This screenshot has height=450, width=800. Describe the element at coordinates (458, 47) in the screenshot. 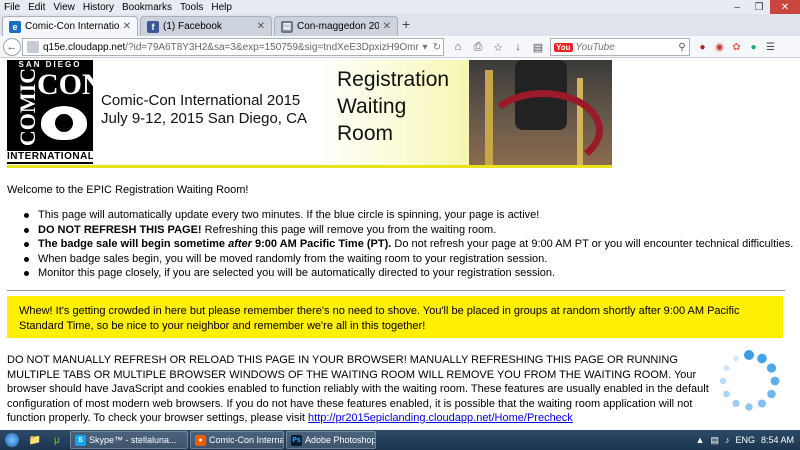

I see `home-icon: ⌂` at that location.